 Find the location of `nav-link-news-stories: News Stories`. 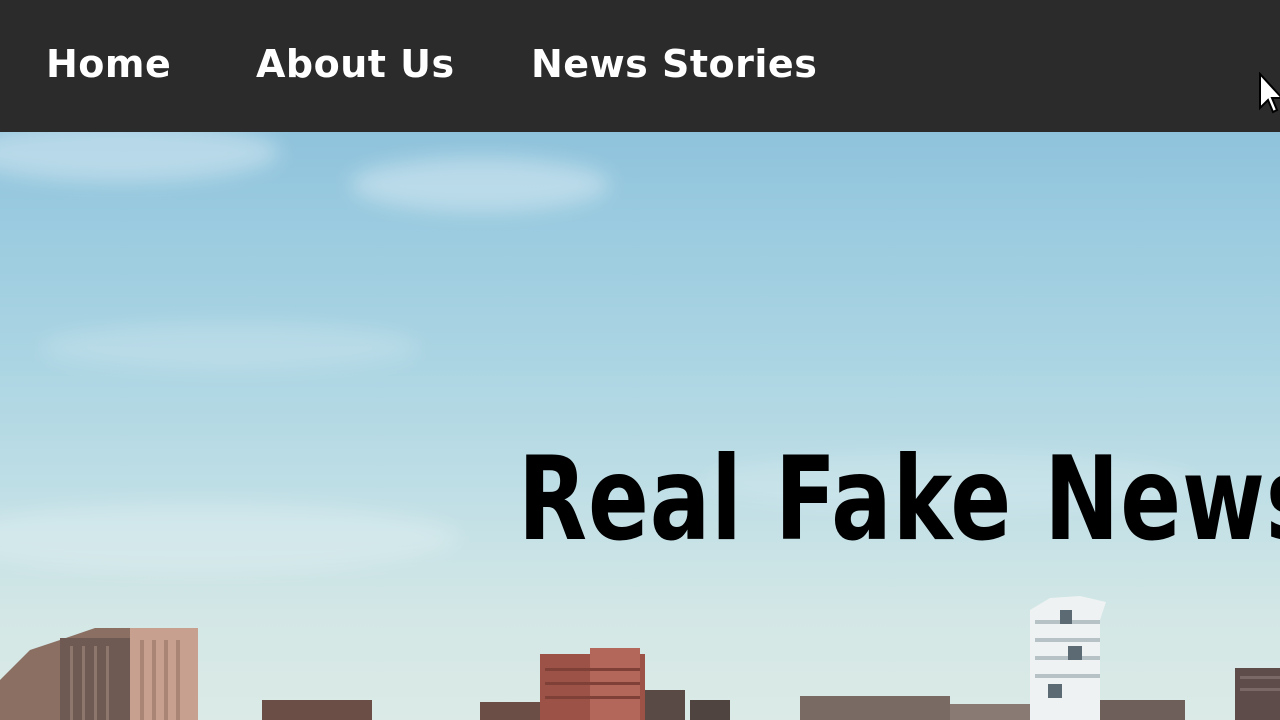

nav-link-news-stories: News Stories is located at coordinates (674, 64).